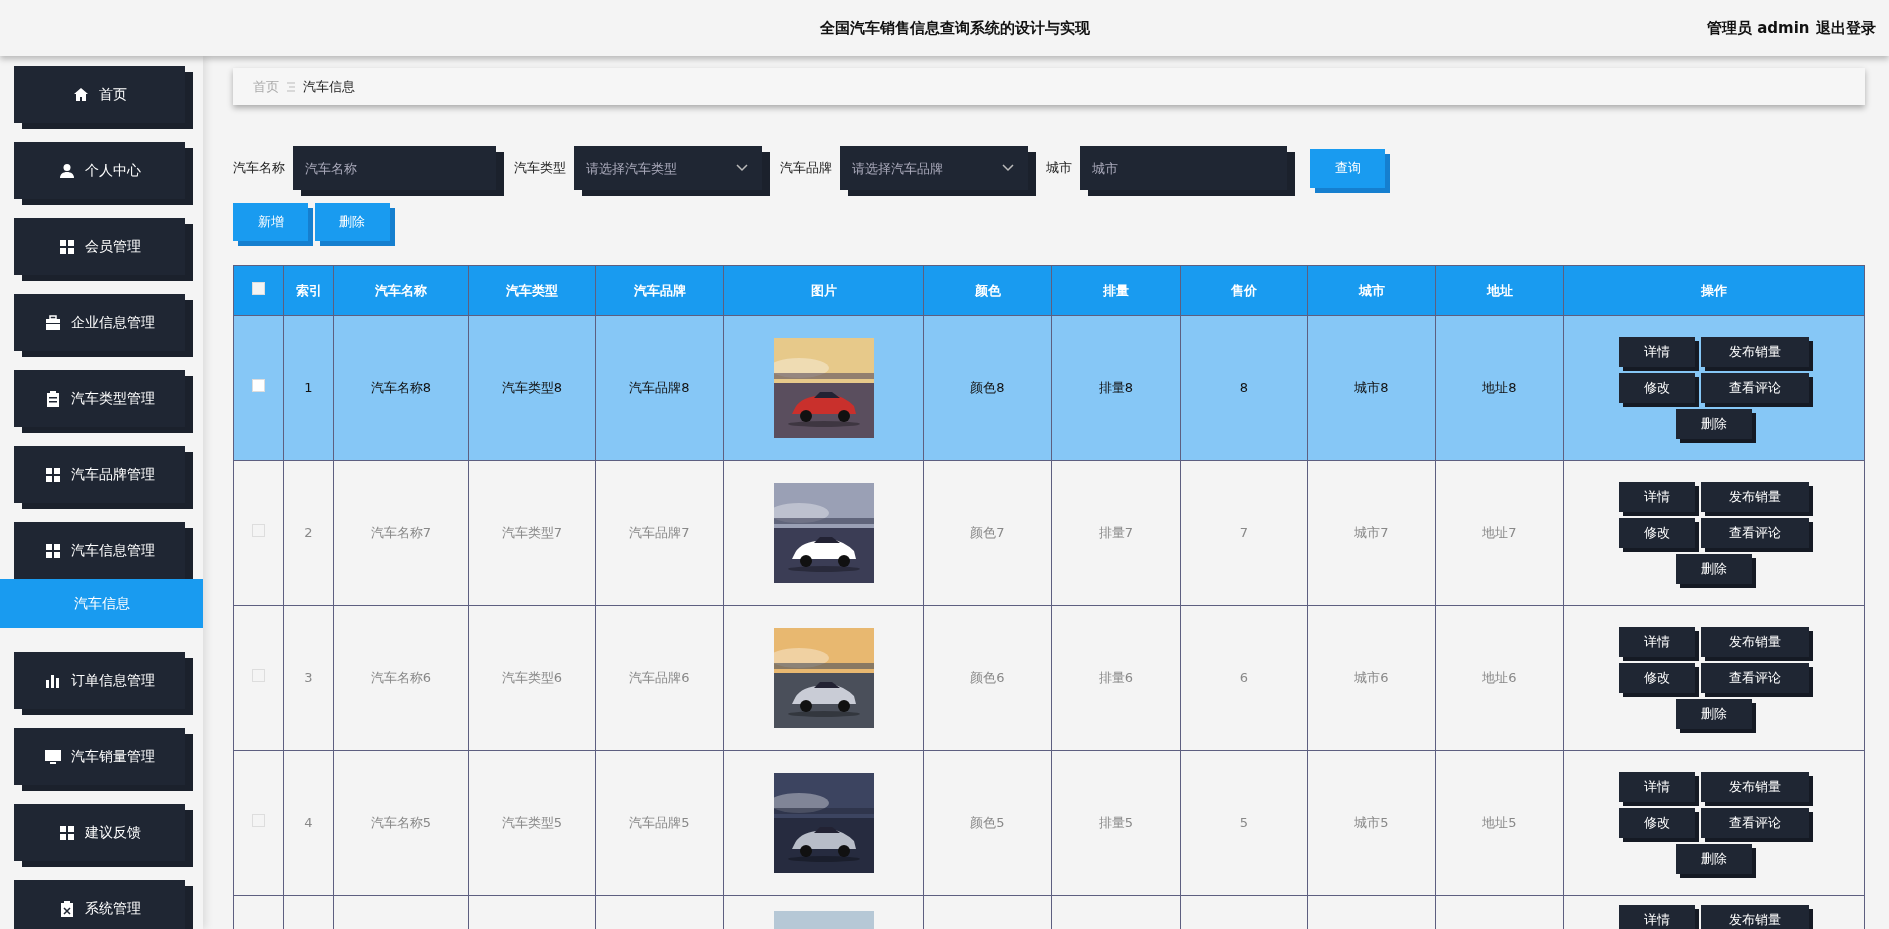 Image resolution: width=1889 pixels, height=929 pixels. I want to click on column-header: 汽车品牌, so click(659, 290).